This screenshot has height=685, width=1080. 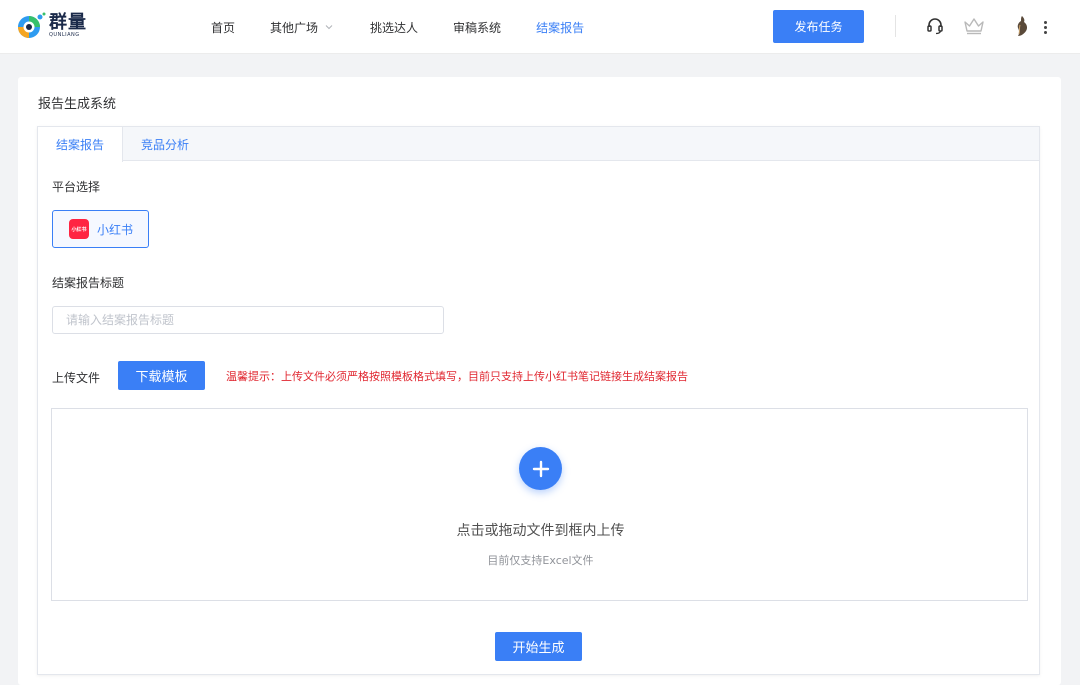 I want to click on platform-xiaohongshu-button: 小红书 小红书, so click(x=100, y=229).